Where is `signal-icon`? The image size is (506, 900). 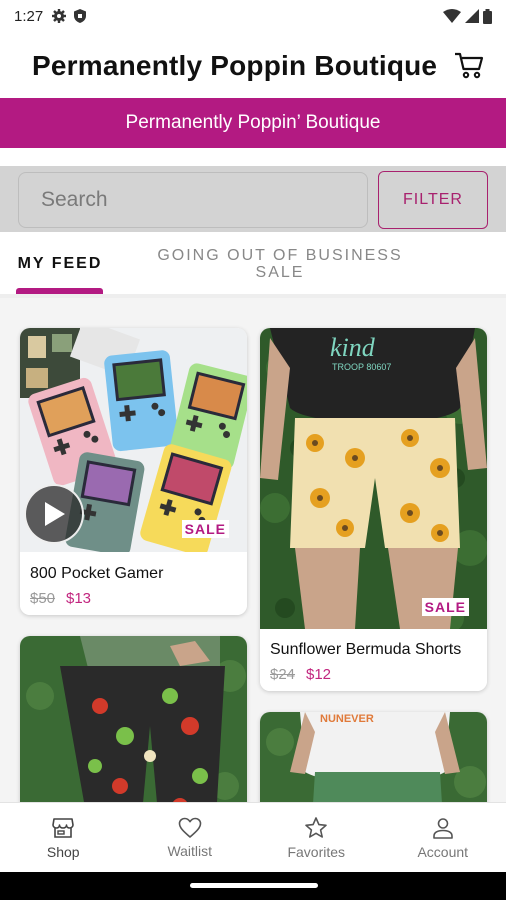
signal-icon is located at coordinates (472, 16).